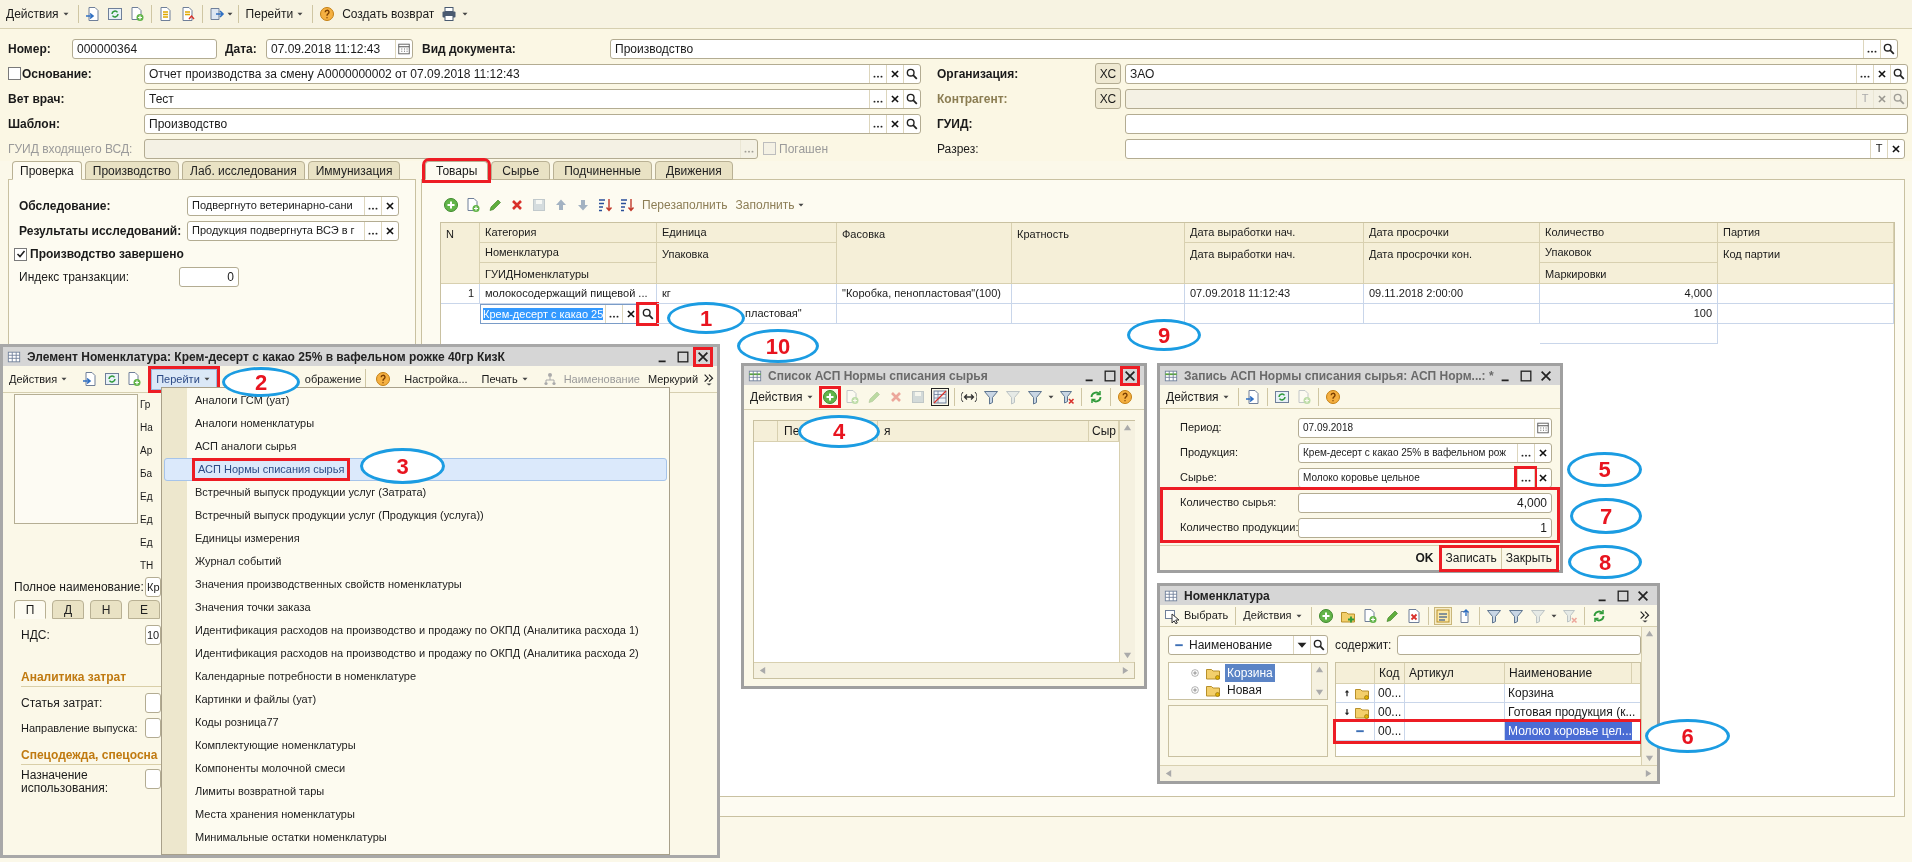 The width and height of the screenshot is (1912, 862). Describe the element at coordinates (34, 124) in the screenshot. I see `field-label: Шаблон:` at that location.